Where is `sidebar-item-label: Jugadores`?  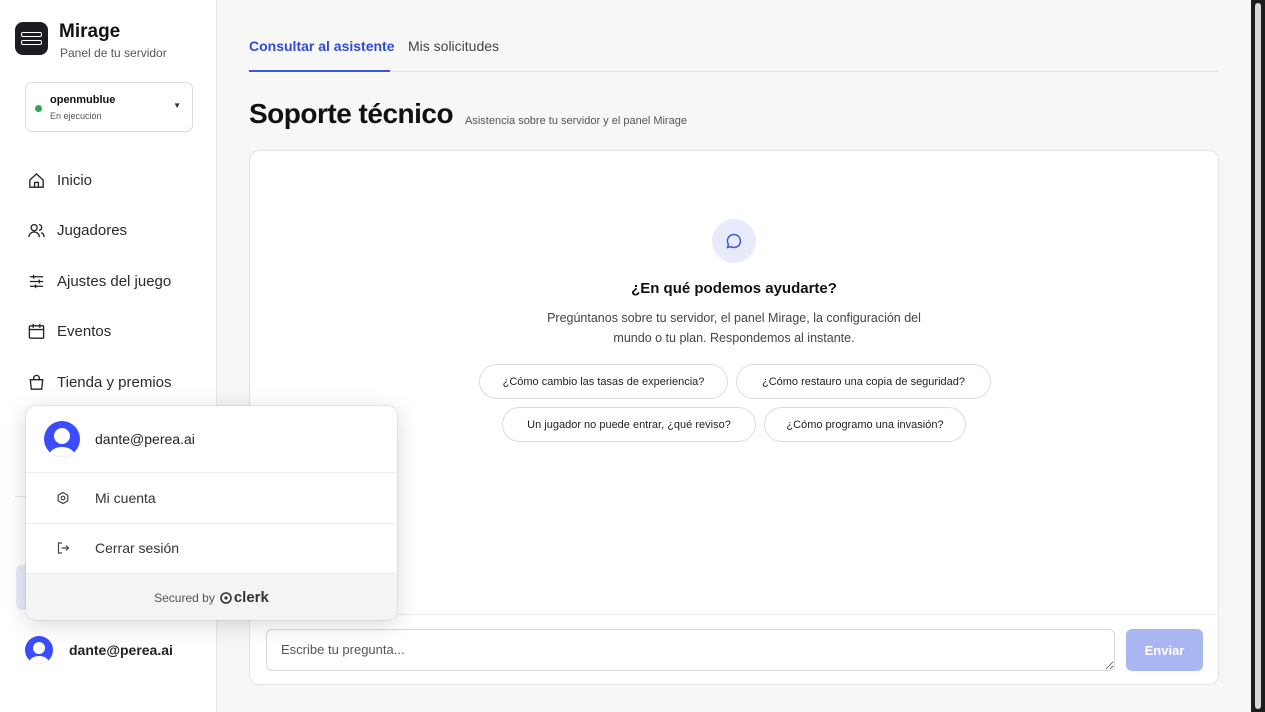 sidebar-item-label: Jugadores is located at coordinates (92, 231).